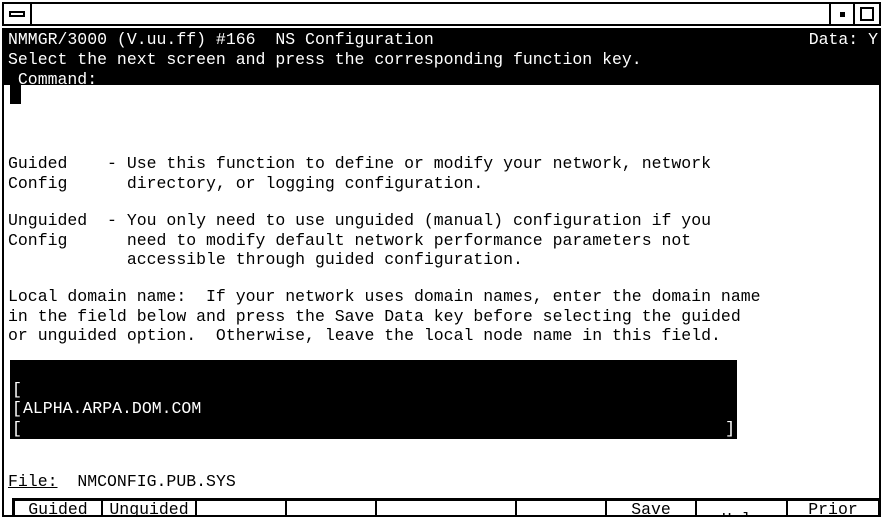  I want to click on fkey-label-line1: Save, so click(651, 509).